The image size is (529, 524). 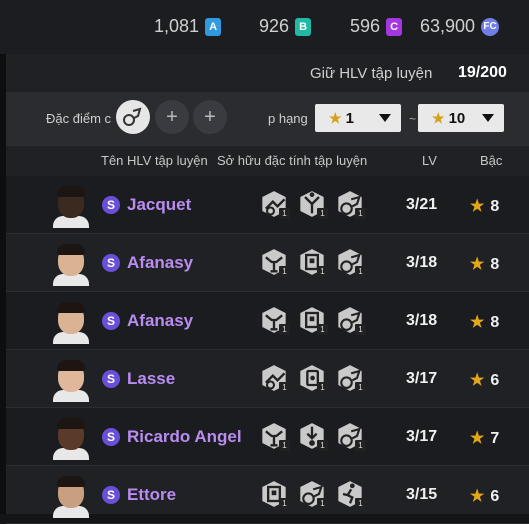 I want to click on coach-name: Ettore, so click(x=152, y=494).